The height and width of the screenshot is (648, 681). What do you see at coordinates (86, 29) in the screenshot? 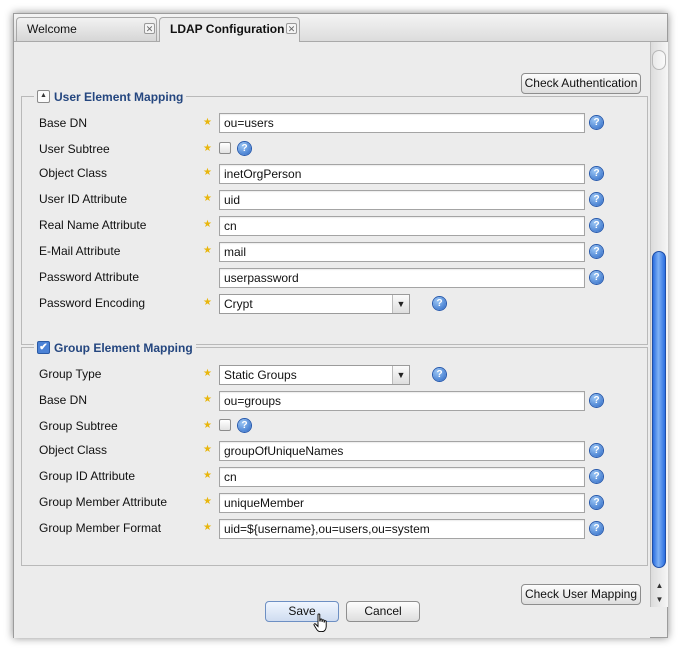
I see `tab-welcome: Welcome ✕` at bounding box center [86, 29].